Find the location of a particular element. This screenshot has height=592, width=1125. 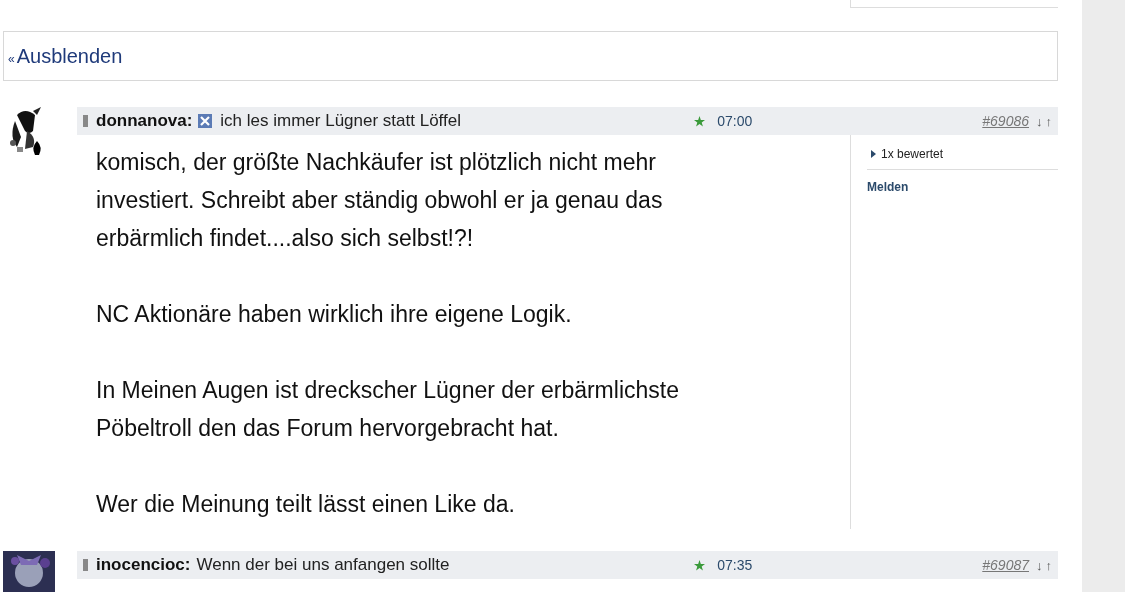

post-text: komisch, der größte Nachkäufer ist plötzlich nicht mehr investiert. Schreibt aber ständig obwohl er ja genau das erbärmlich findet....also sich selbst!?! is located at coordinates (380, 200).